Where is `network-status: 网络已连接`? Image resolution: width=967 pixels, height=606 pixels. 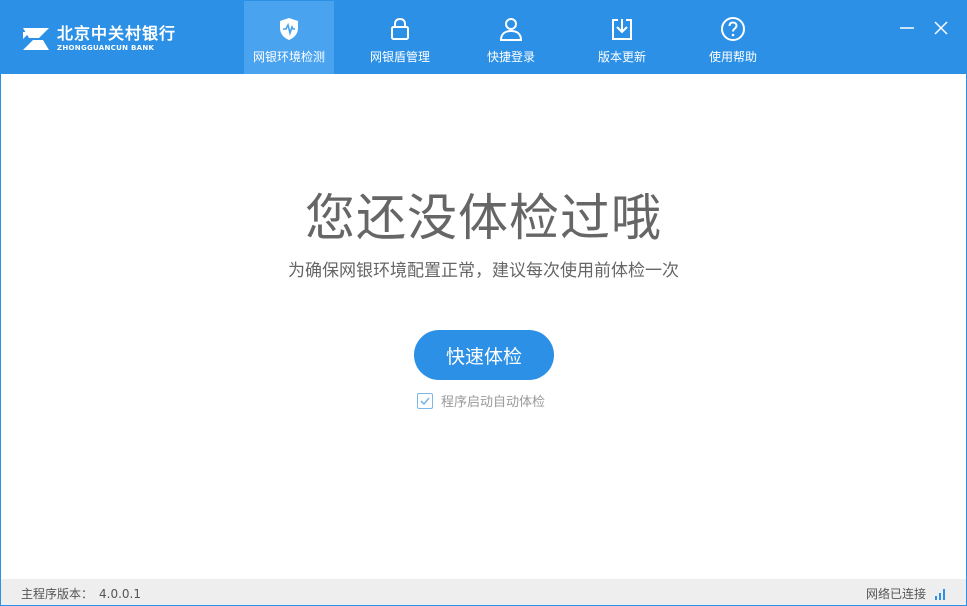
network-status: 网络已连接 is located at coordinates (906, 593).